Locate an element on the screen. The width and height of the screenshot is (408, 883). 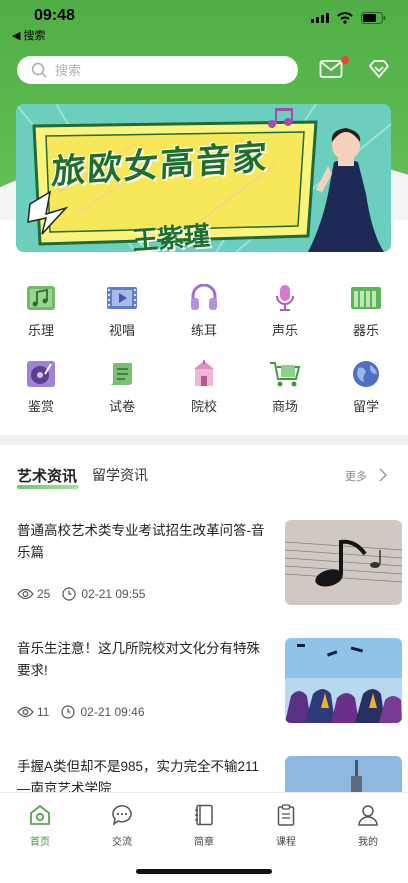
music-theory-icon is located at coordinates (41, 298).